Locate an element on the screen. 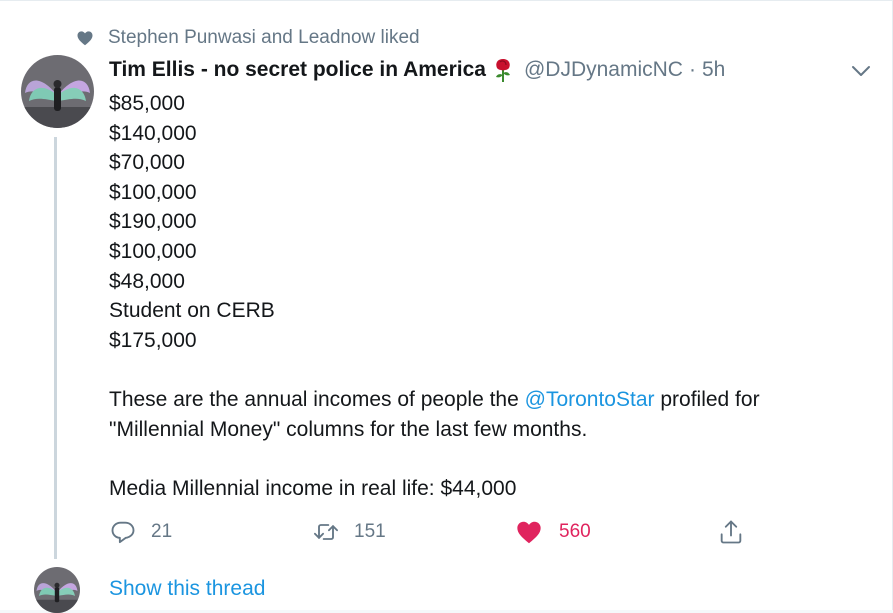  income-line: $48,000 is located at coordinates (147, 281).